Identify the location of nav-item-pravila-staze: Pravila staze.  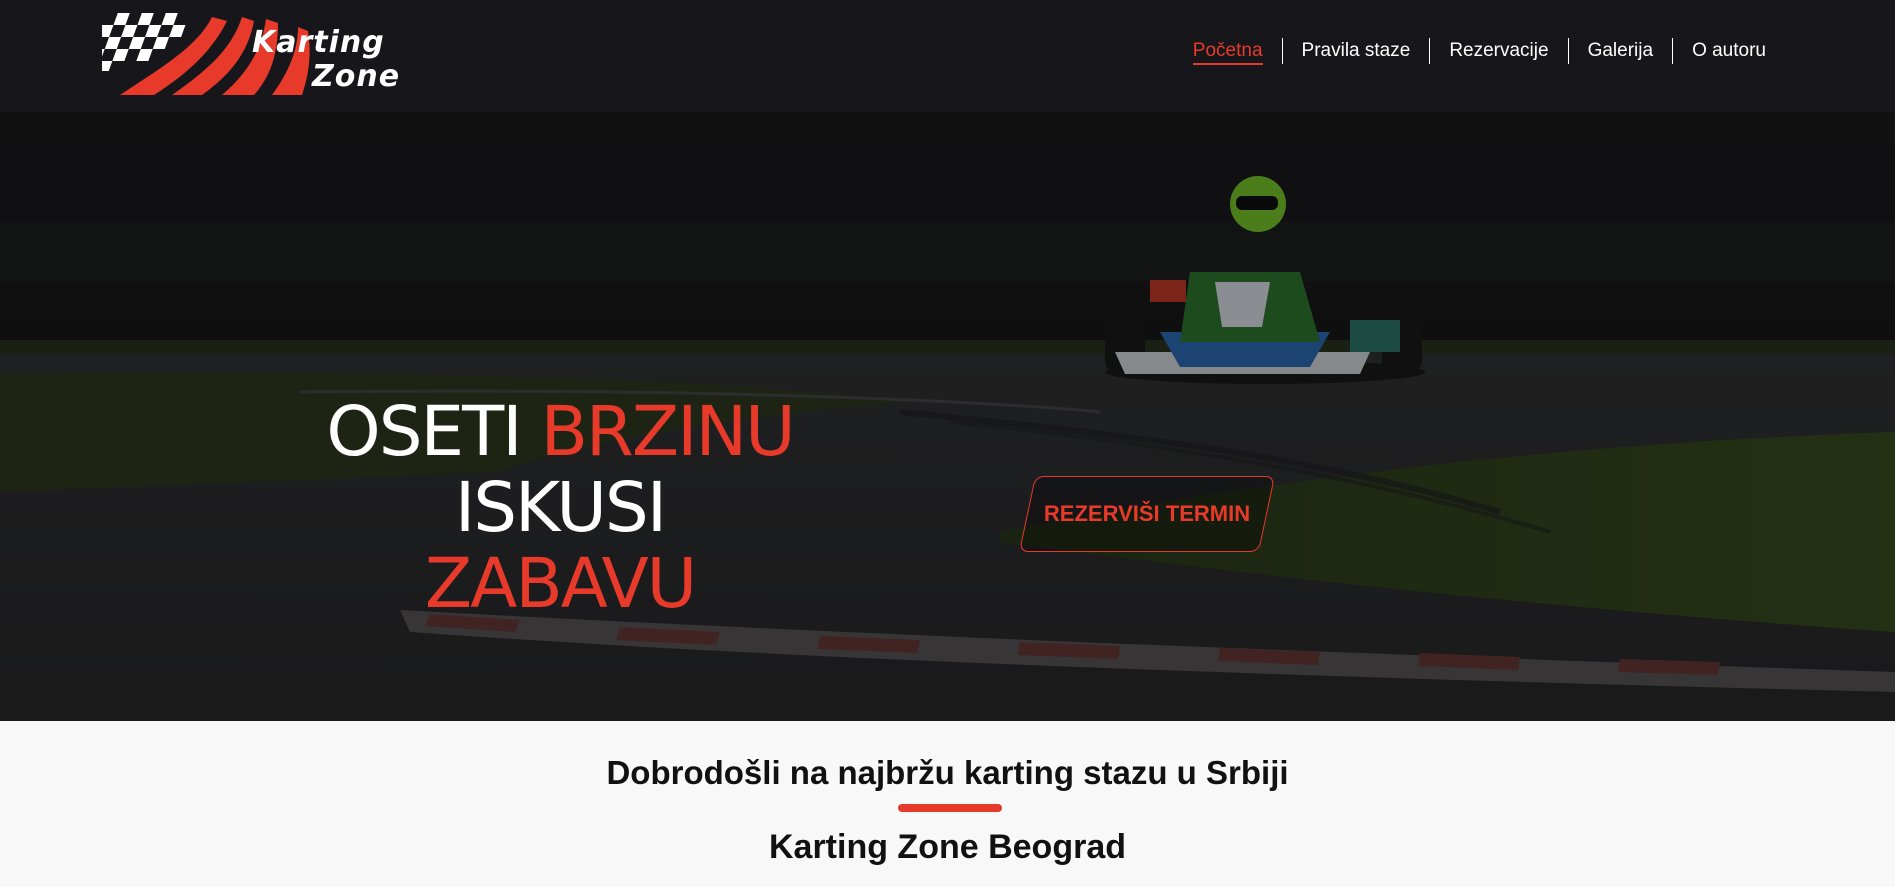
(1355, 51).